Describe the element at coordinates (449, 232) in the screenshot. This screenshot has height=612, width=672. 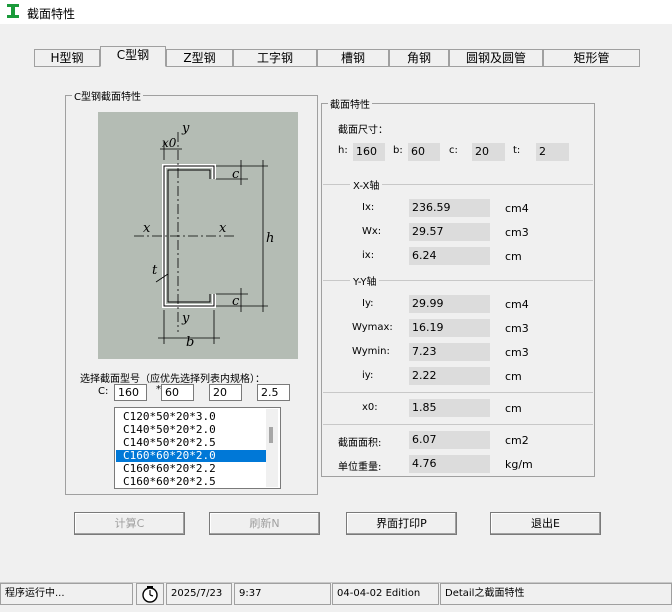
I see `wx-value: 29.57` at that location.